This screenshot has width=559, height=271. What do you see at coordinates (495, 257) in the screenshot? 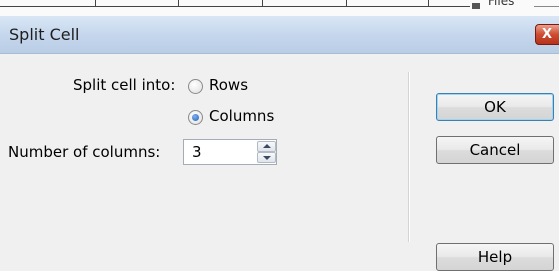
I see `help-button: Help` at bounding box center [495, 257].